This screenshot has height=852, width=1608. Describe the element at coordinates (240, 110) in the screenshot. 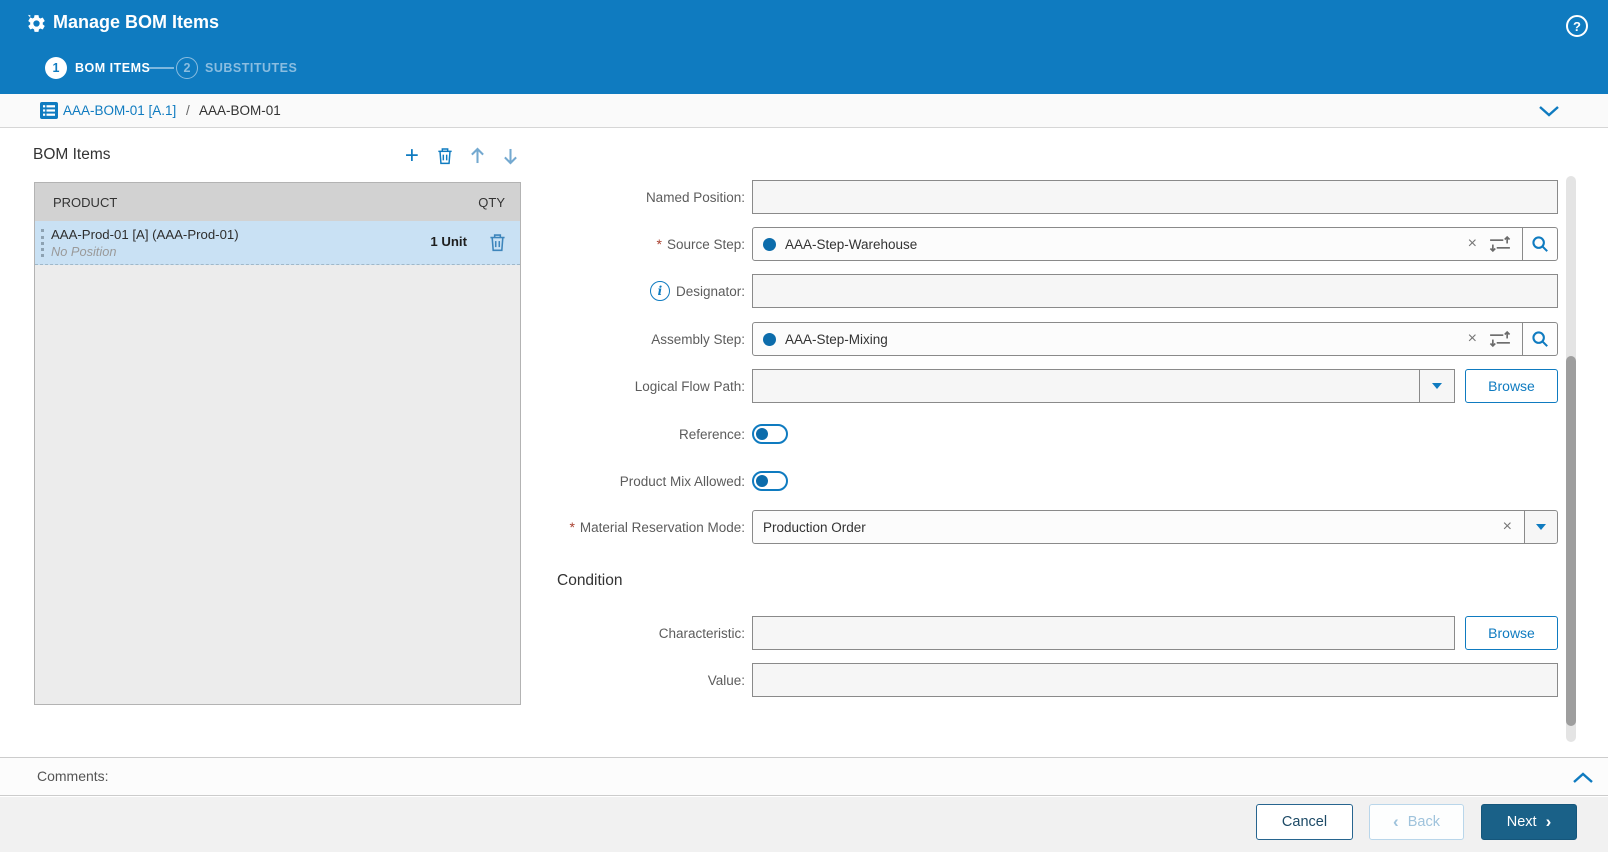

I see `breadcrumb-current: AAA-BOM-01` at that location.